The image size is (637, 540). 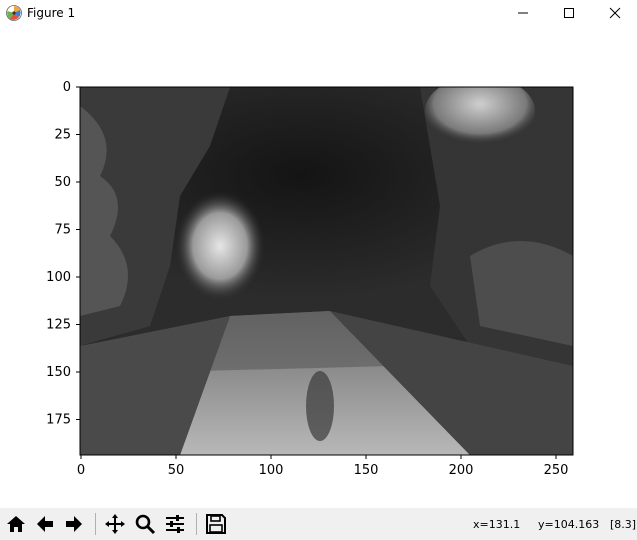 I want to click on back-icon, so click(x=45, y=524).